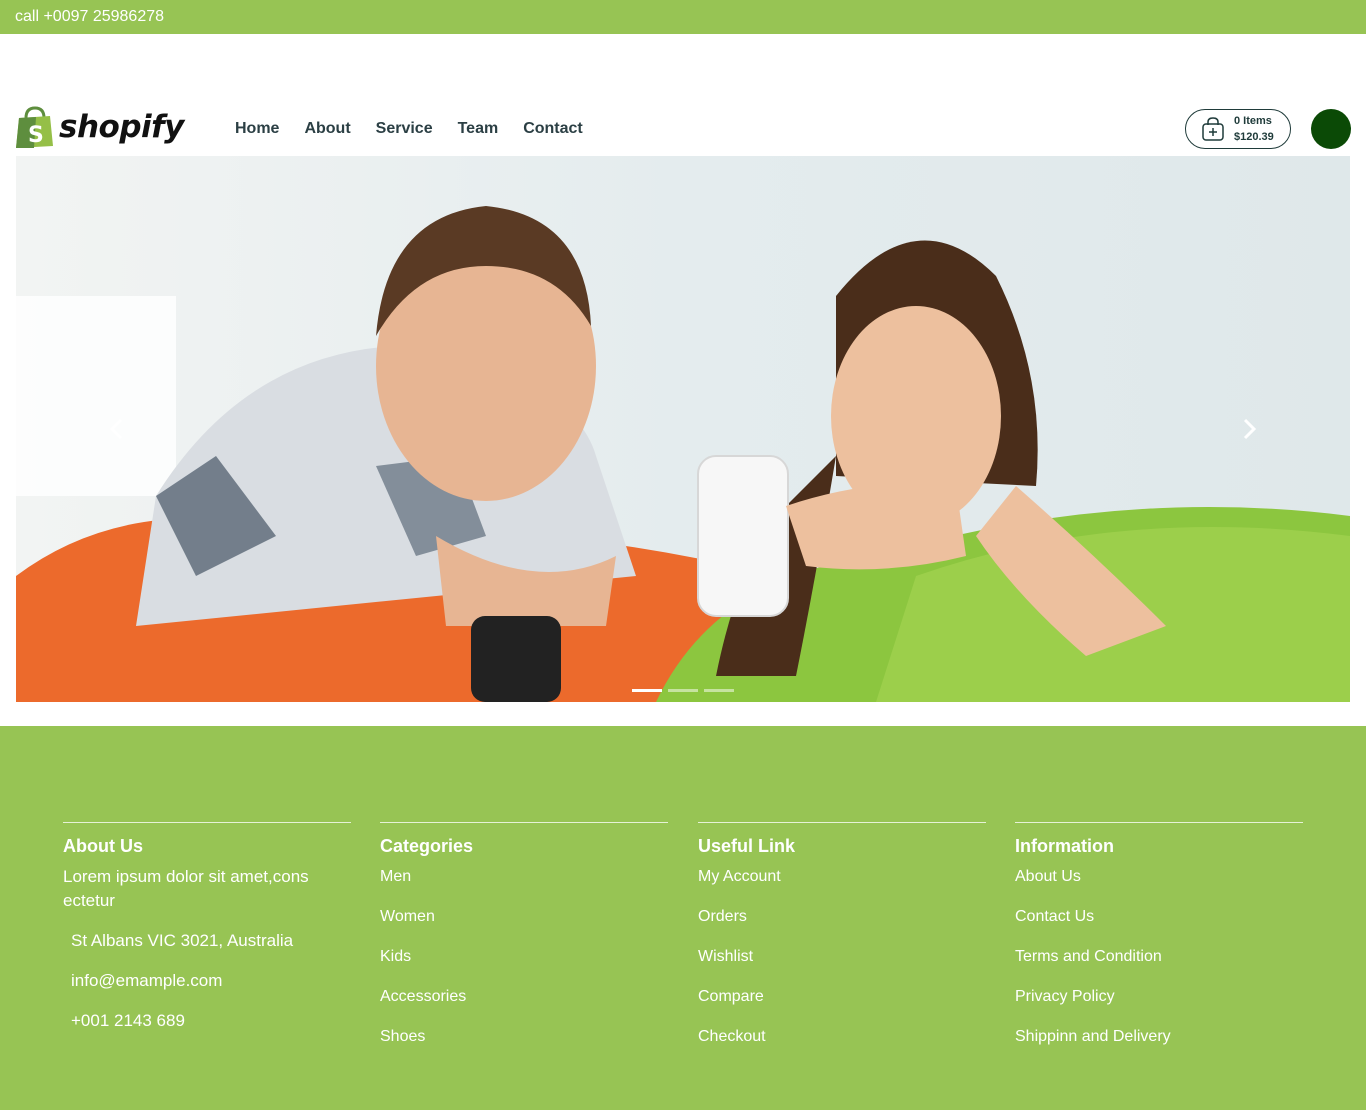  What do you see at coordinates (1254, 137) in the screenshot?
I see `cart-total: $120.39` at bounding box center [1254, 137].